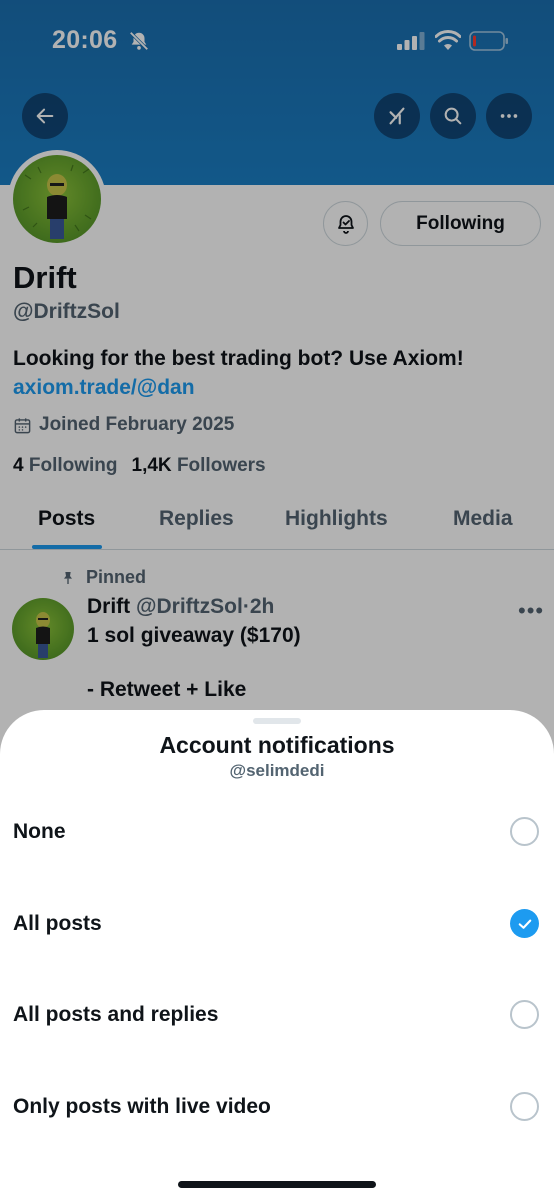 Image resolution: width=554 pixels, height=1200 pixels. What do you see at coordinates (277, 1184) in the screenshot?
I see `home-indicator` at bounding box center [277, 1184].